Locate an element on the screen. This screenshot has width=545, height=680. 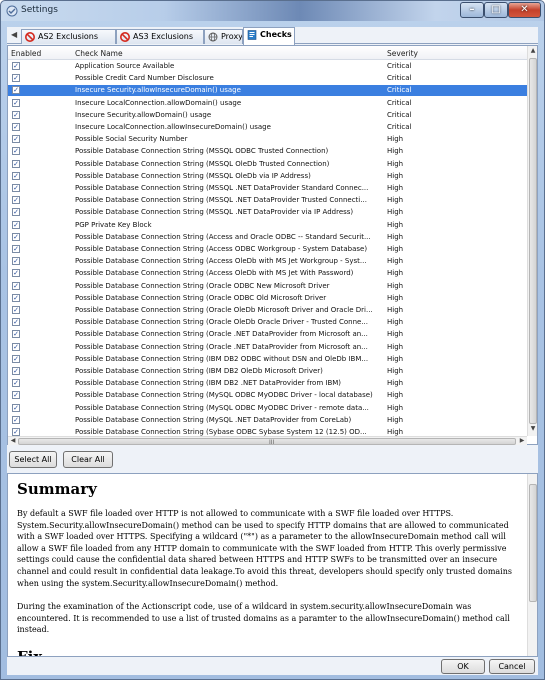
cancel-button: Cancel is located at coordinates (512, 666).